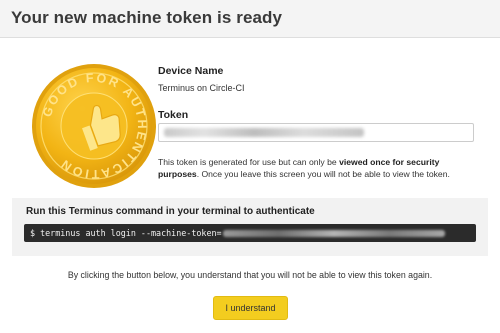  What do you see at coordinates (191, 71) in the screenshot?
I see `device-name-label: Device Name` at bounding box center [191, 71].